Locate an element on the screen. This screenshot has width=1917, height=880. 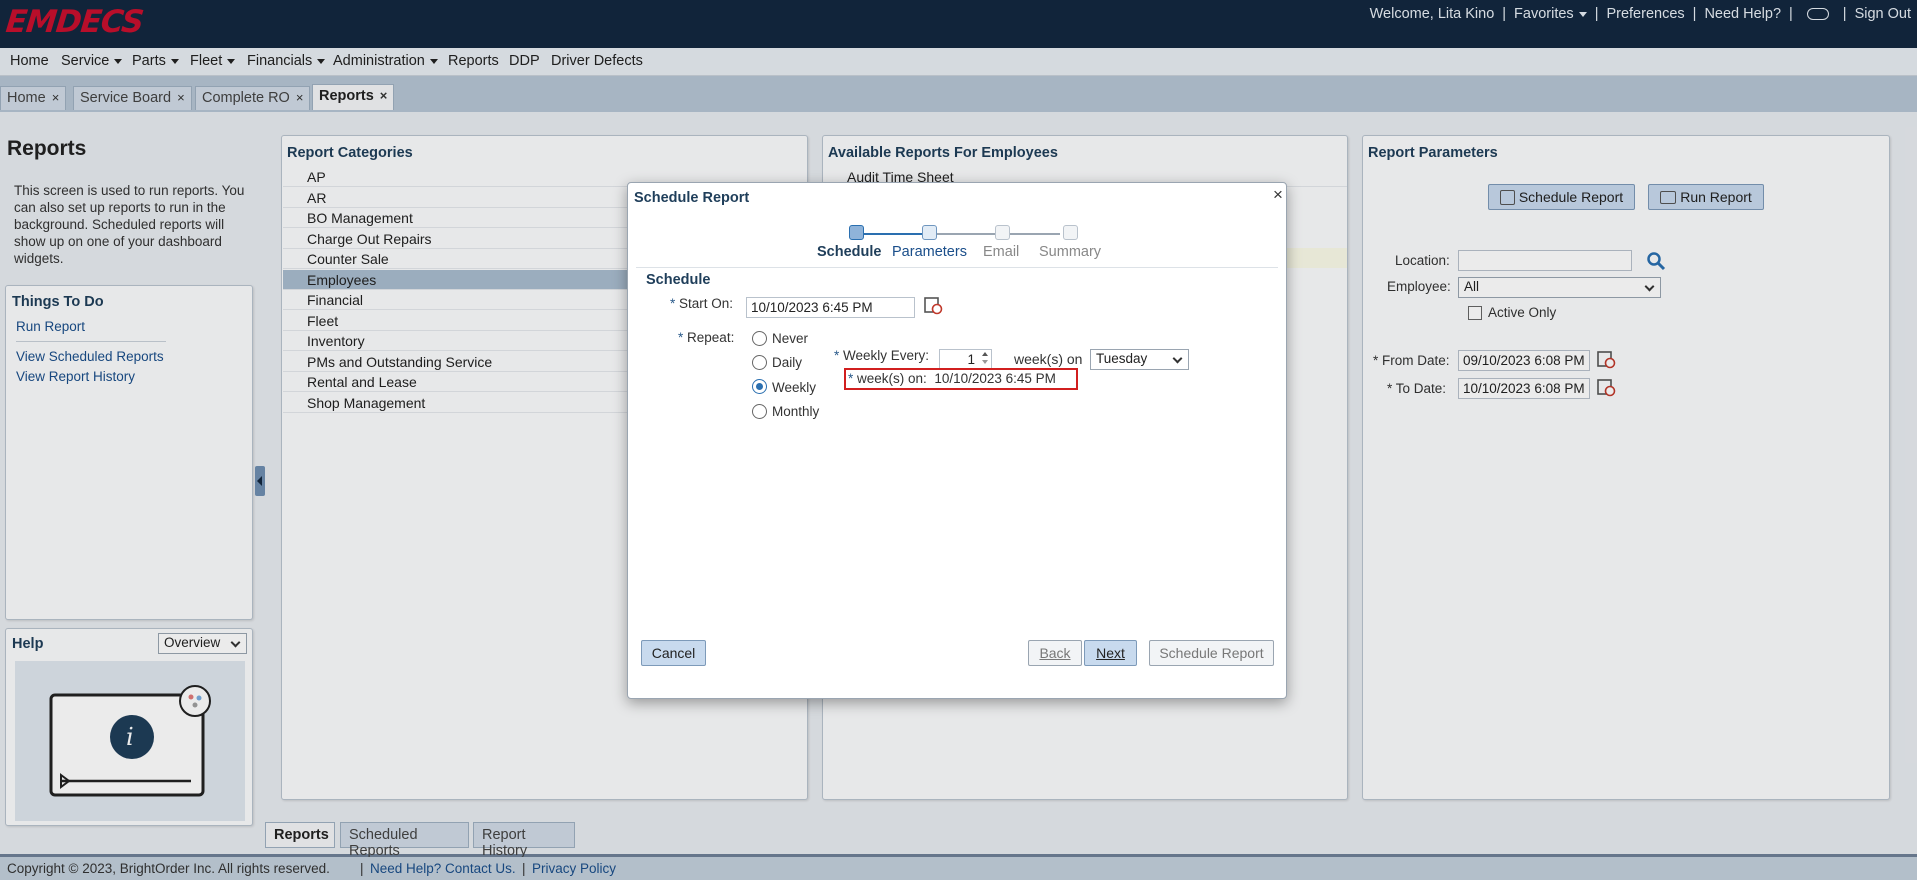
repeat-daily-radio is located at coordinates (759, 362).